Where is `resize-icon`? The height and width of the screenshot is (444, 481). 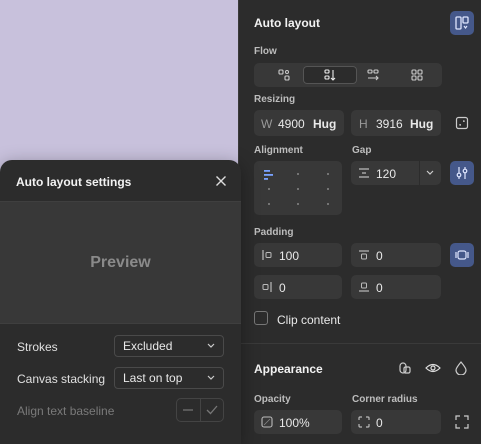
resize-icon is located at coordinates (462, 123).